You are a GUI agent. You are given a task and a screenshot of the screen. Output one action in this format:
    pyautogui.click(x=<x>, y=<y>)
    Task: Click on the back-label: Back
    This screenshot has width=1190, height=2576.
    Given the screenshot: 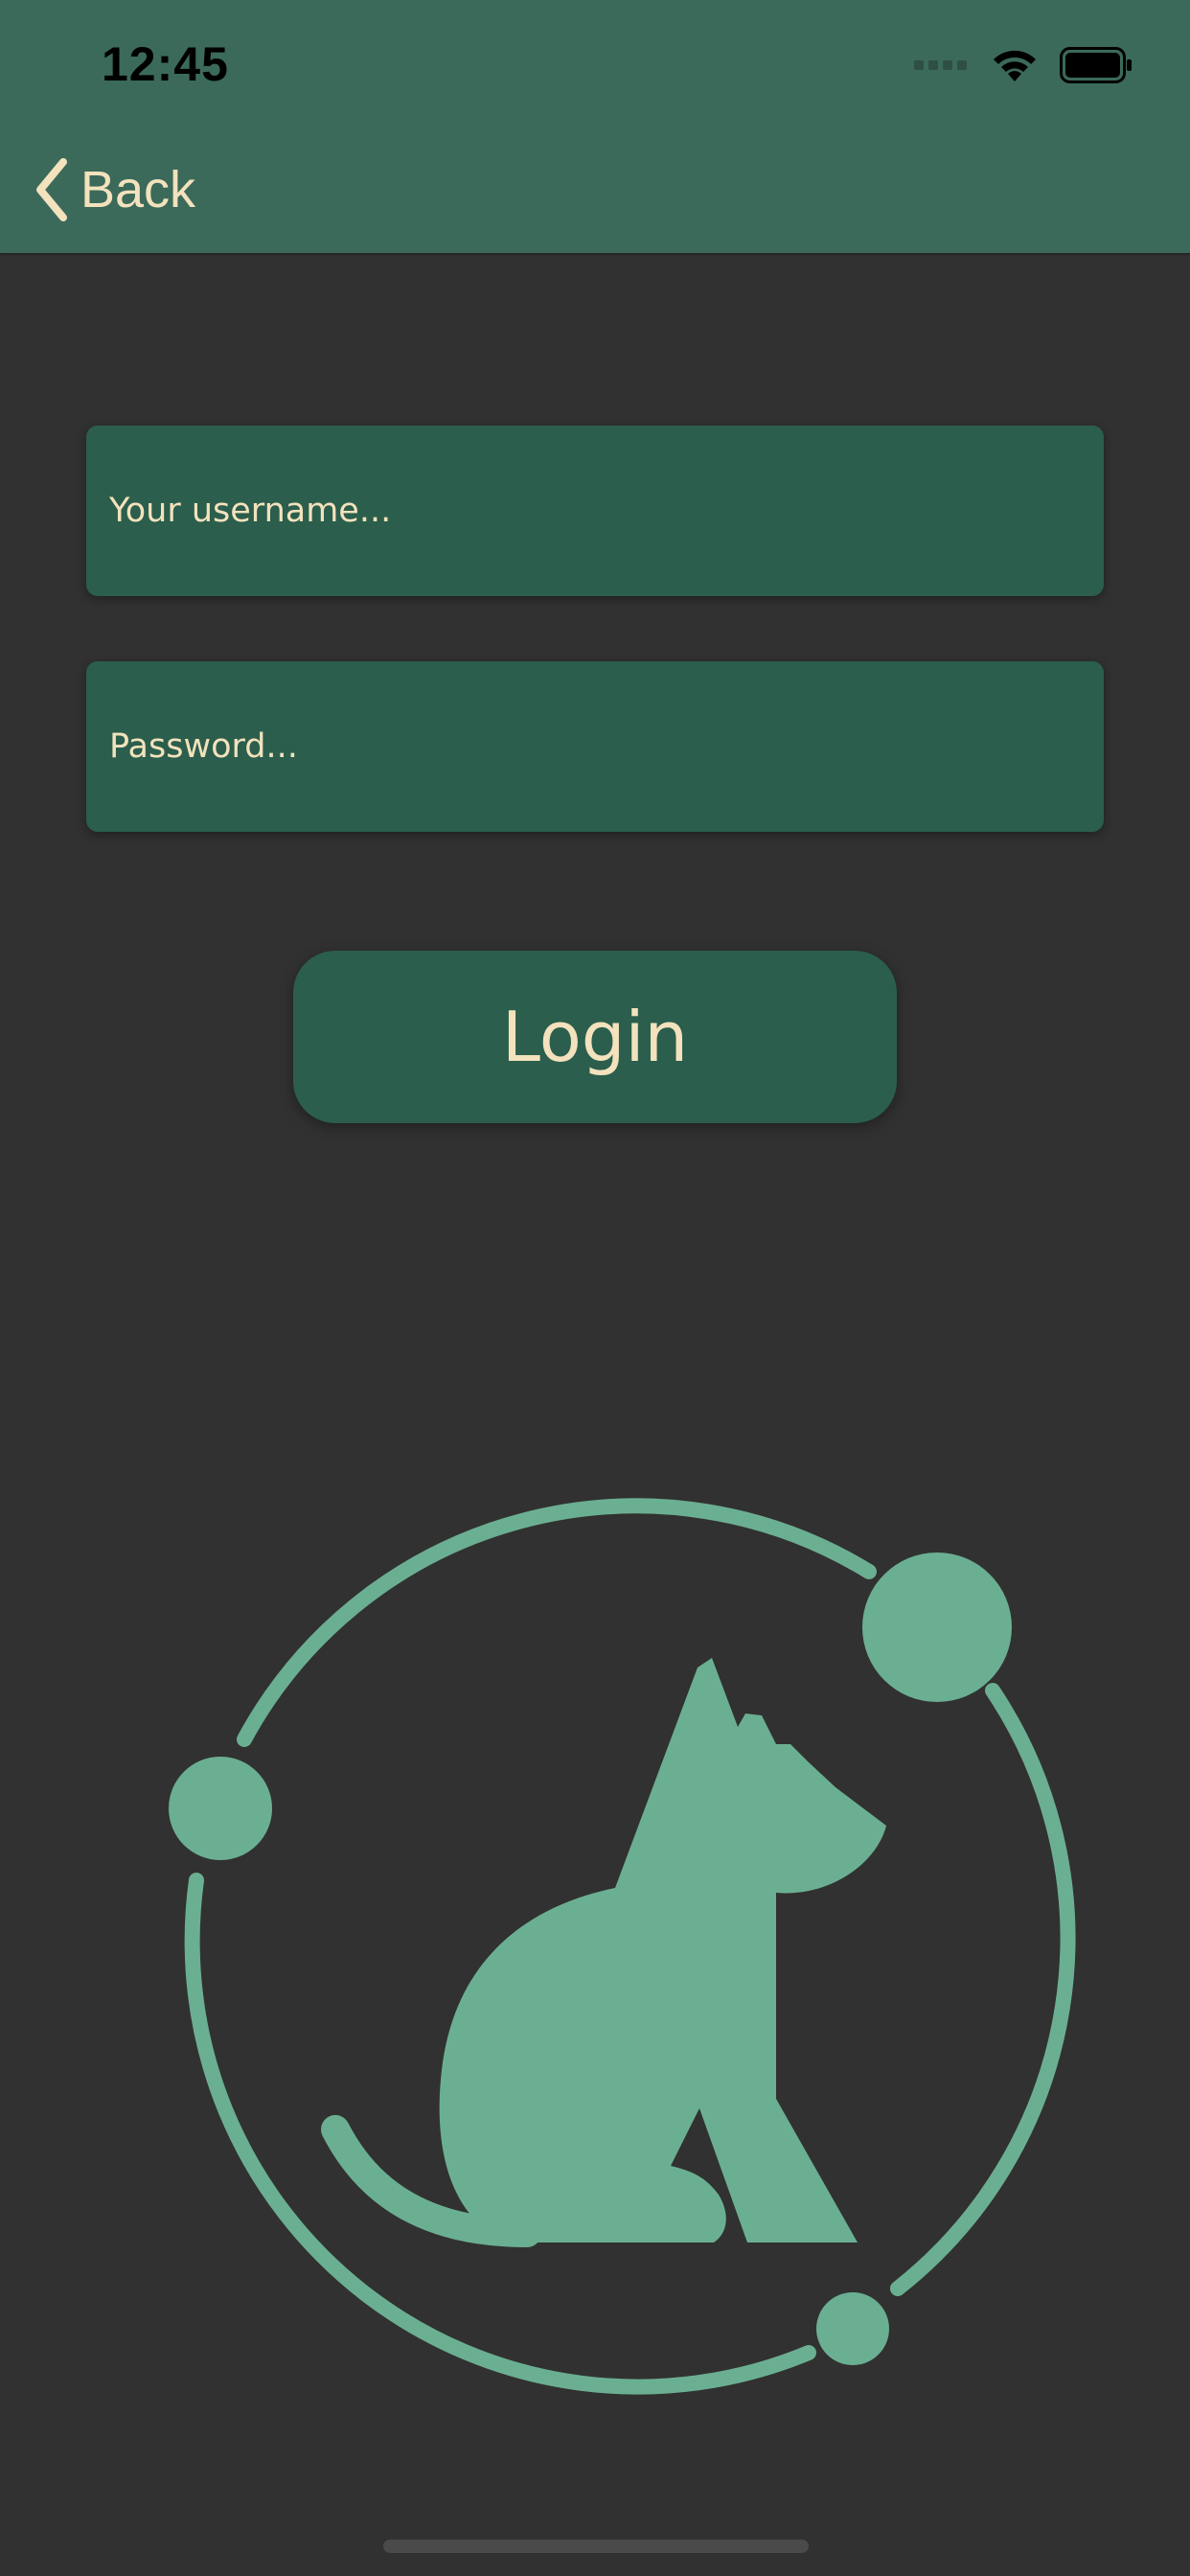 What is the action you would take?
    pyautogui.click(x=138, y=189)
    